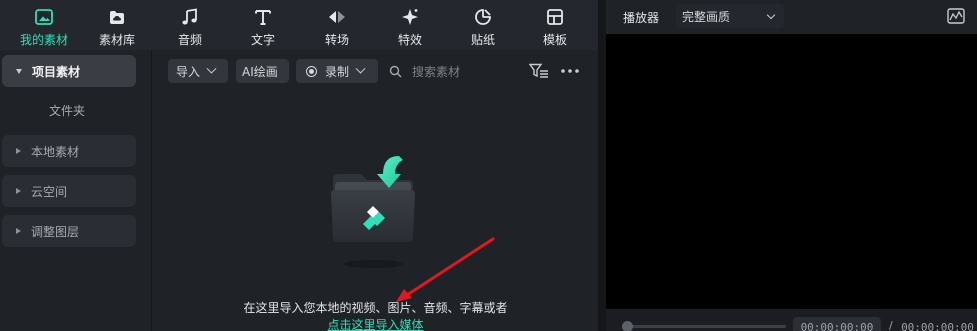 The width and height of the screenshot is (977, 331). I want to click on music-note-icon, so click(189, 16).